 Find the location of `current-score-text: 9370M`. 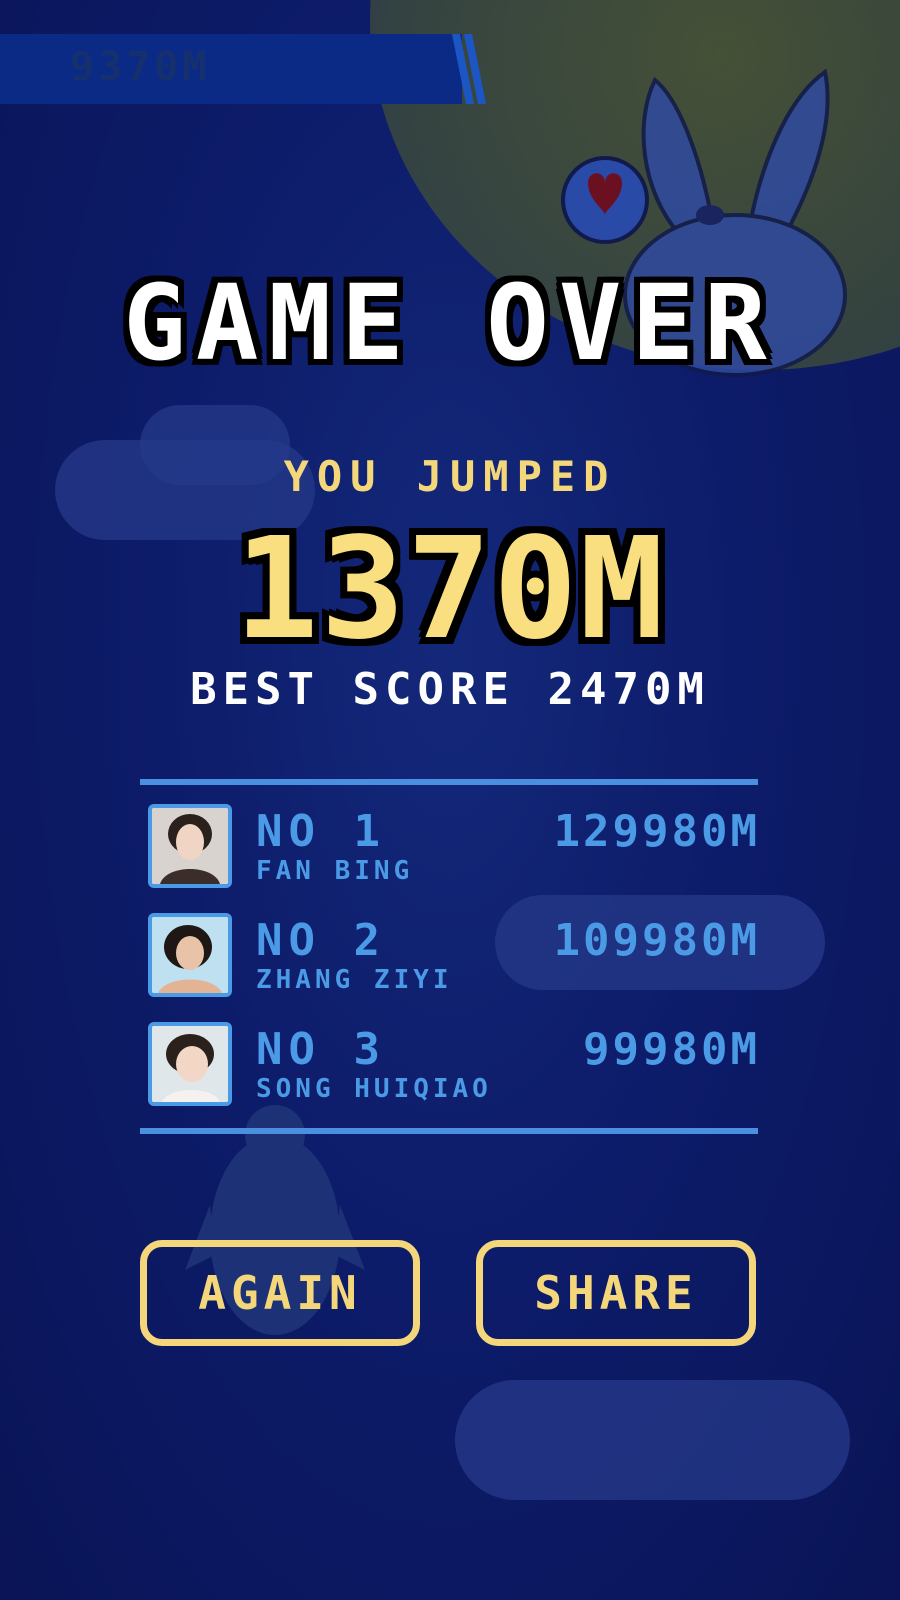

current-score-text: 9370M is located at coordinates (140, 67).